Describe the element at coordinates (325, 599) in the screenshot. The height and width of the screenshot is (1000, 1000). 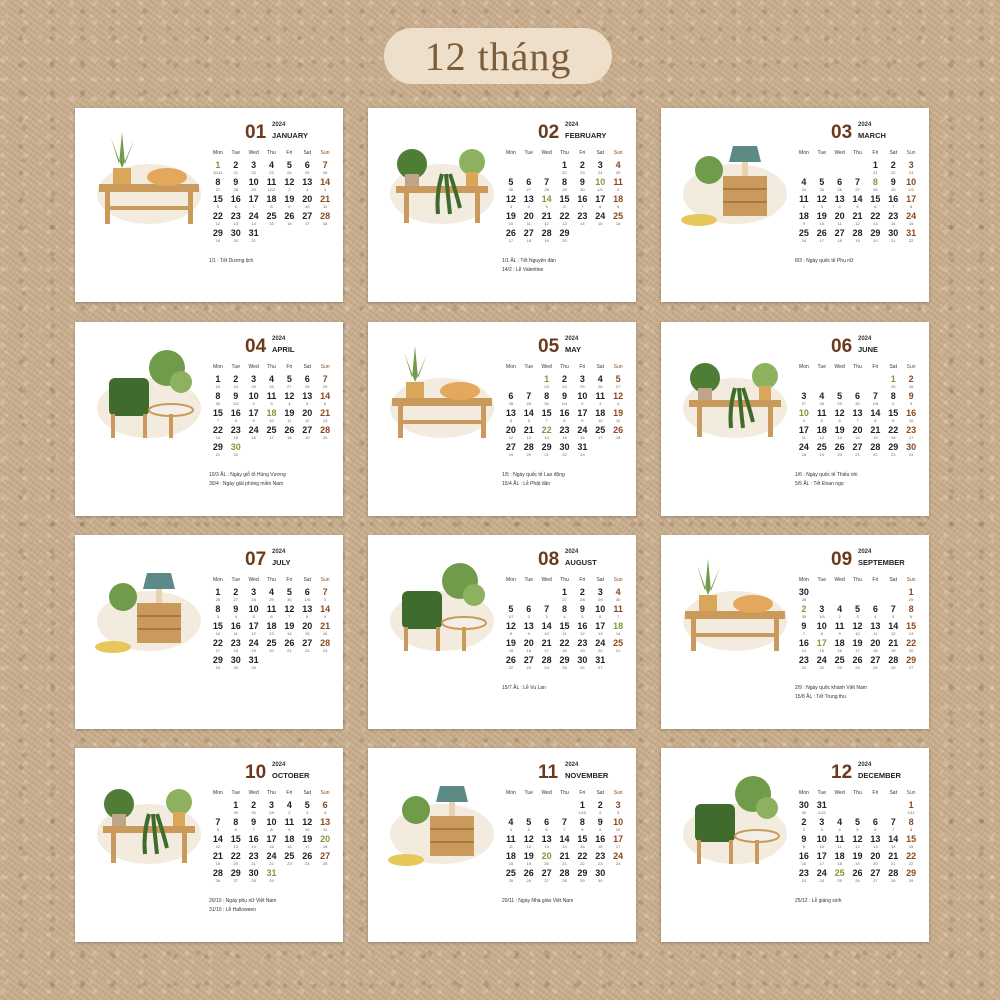
I see `lunar-day: 2` at that location.